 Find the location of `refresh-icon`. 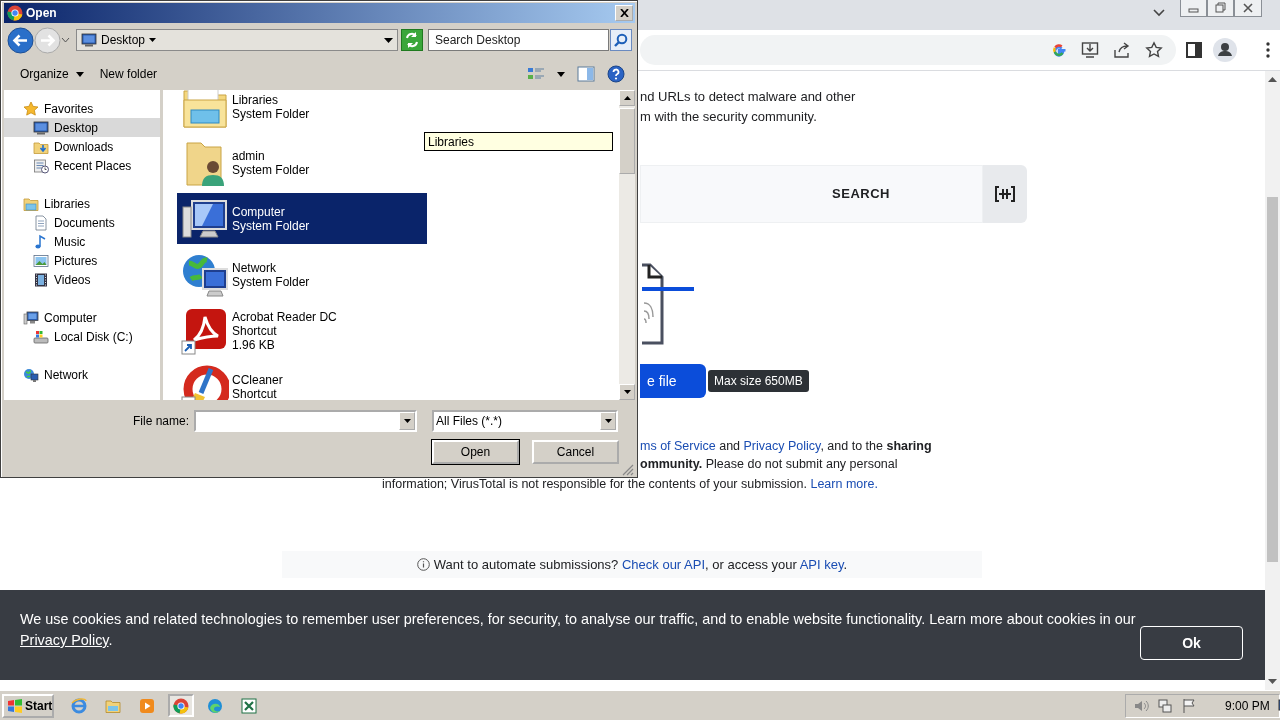

refresh-icon is located at coordinates (412, 40).